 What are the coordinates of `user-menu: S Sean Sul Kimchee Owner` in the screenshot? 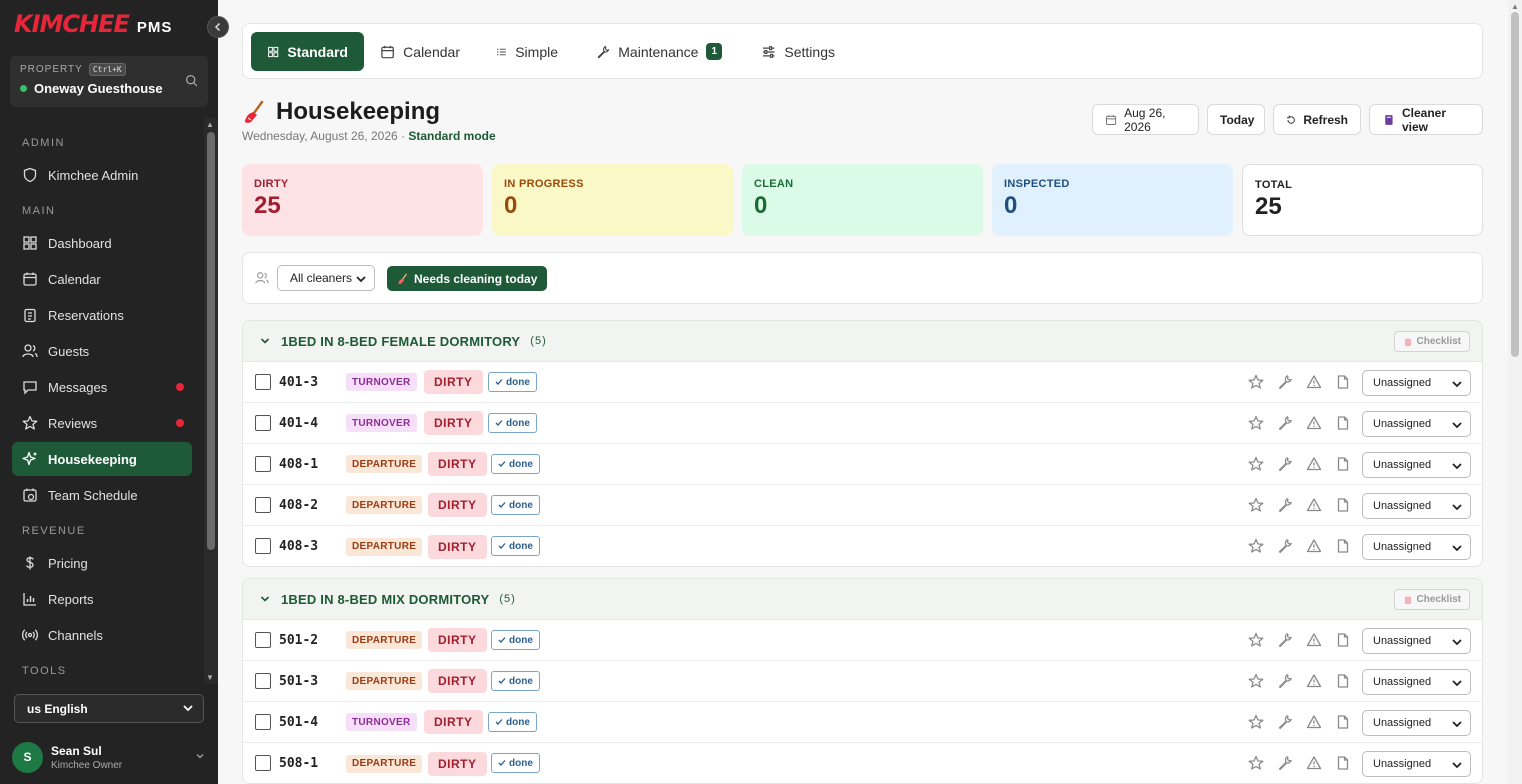 It's located at (110, 757).